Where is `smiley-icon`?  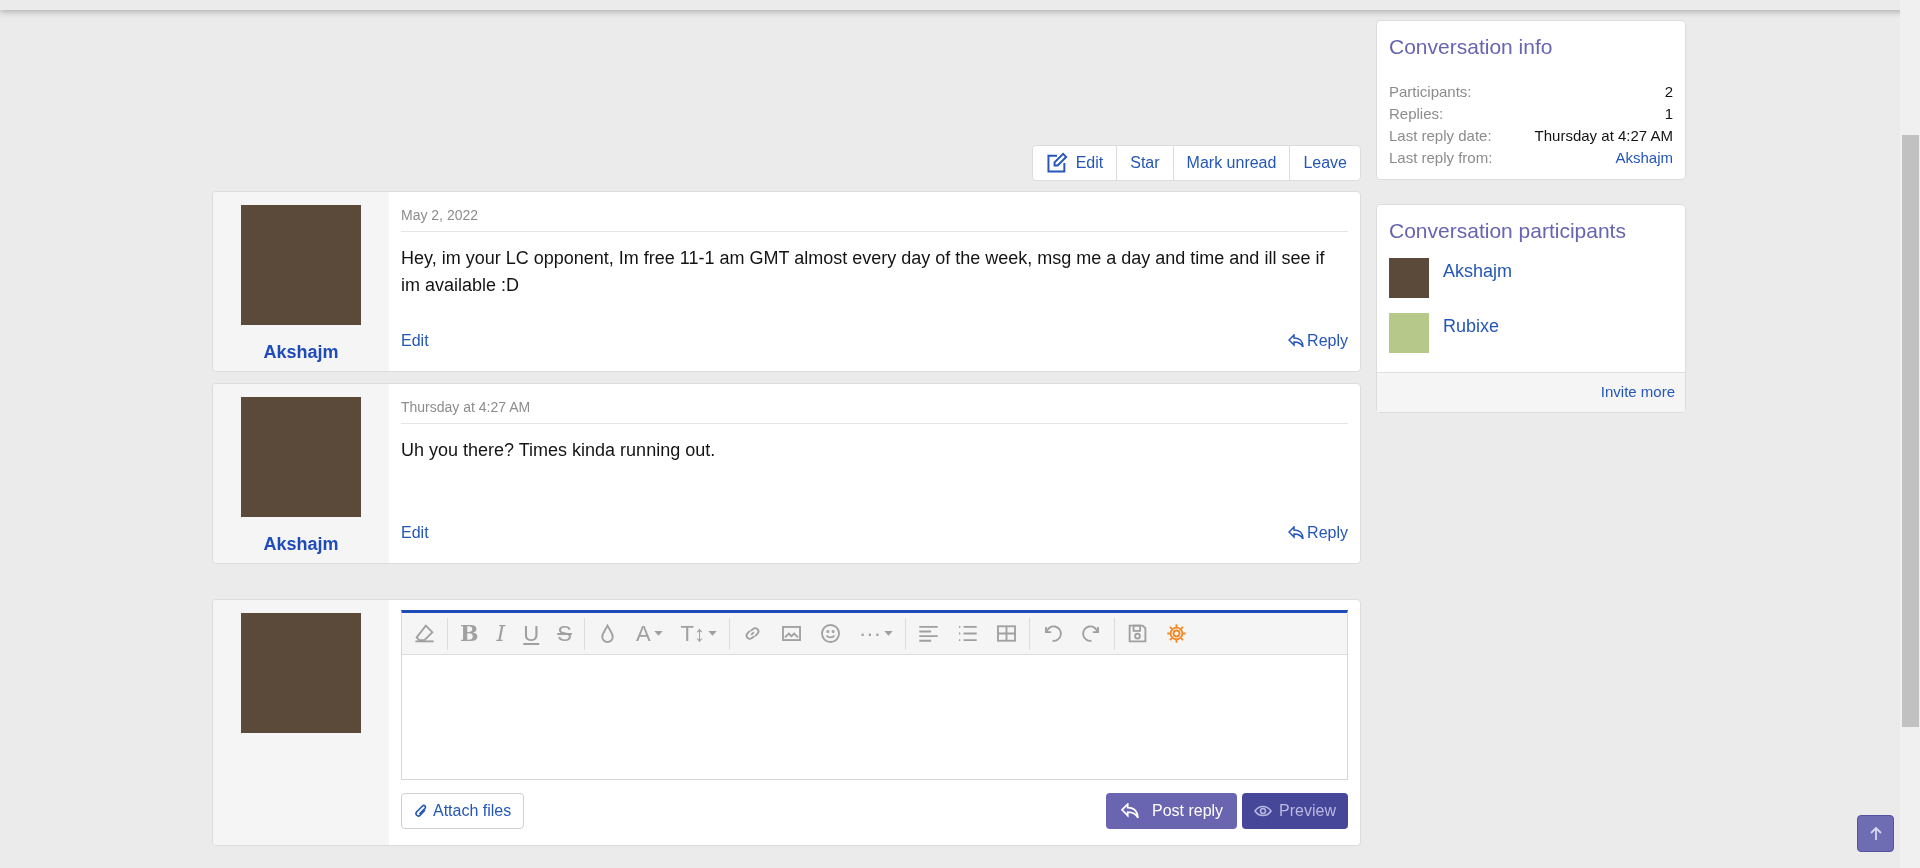 smiley-icon is located at coordinates (831, 633).